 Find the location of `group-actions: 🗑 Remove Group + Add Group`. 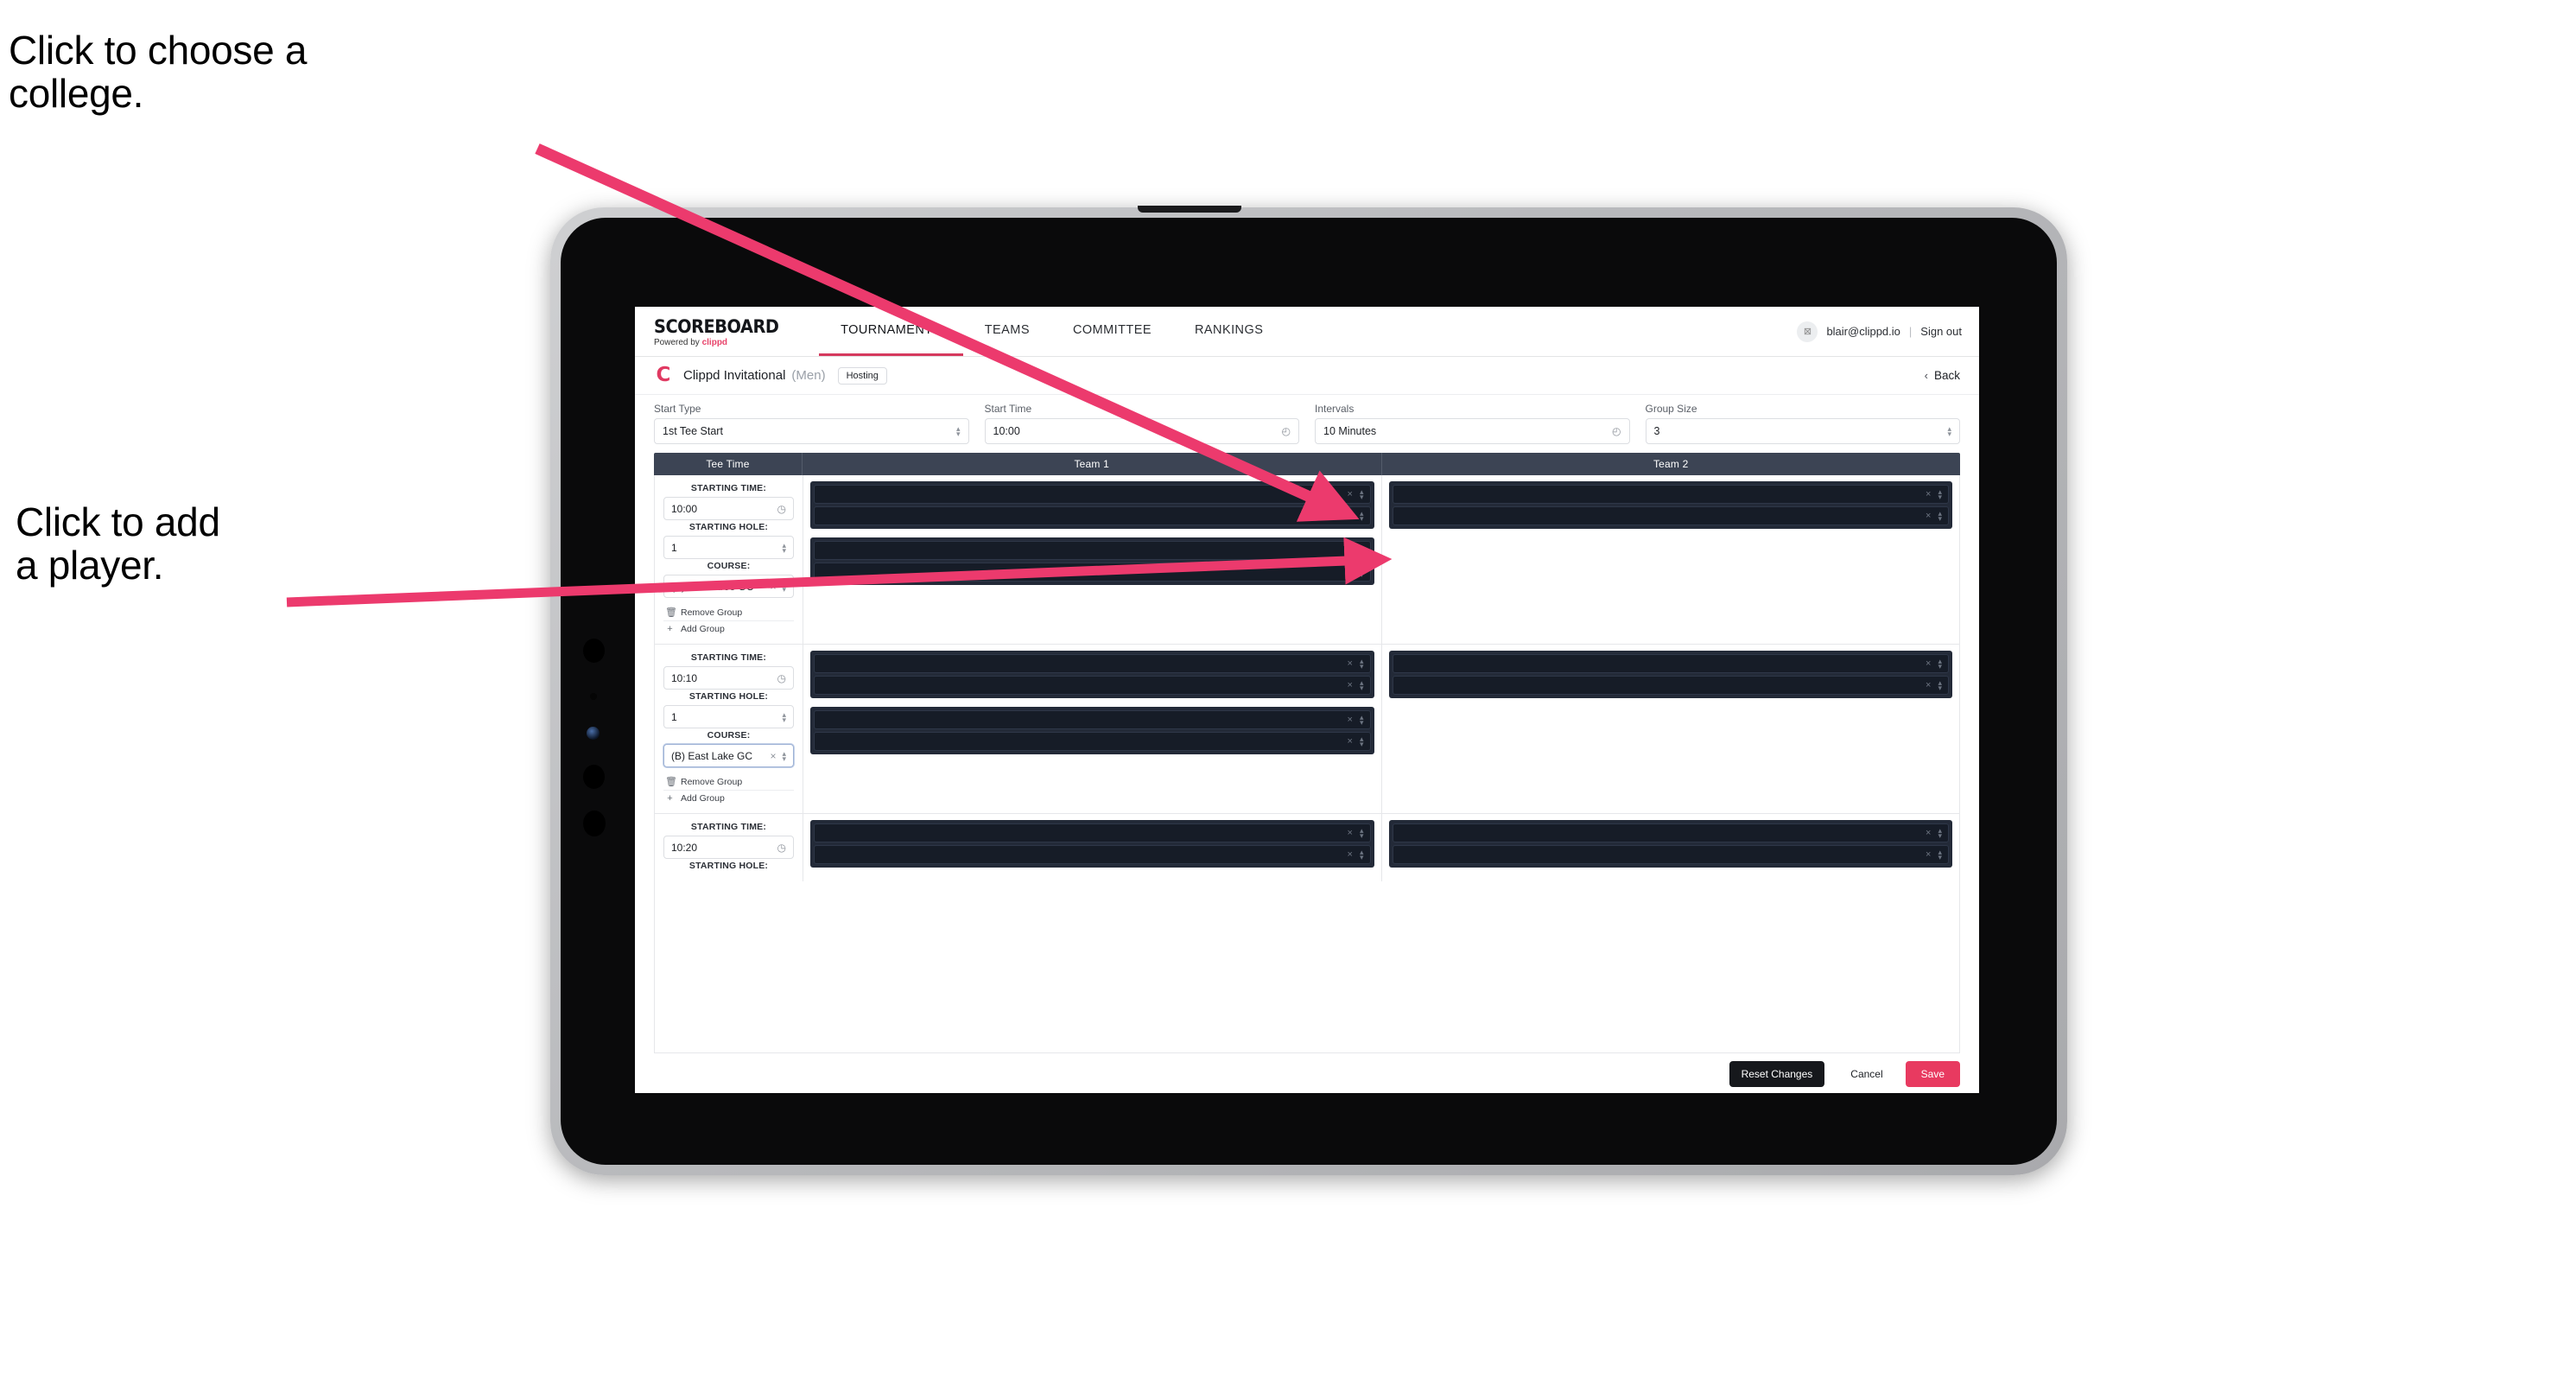

group-actions: 🗑 Remove Group + Add Group is located at coordinates (728, 620).